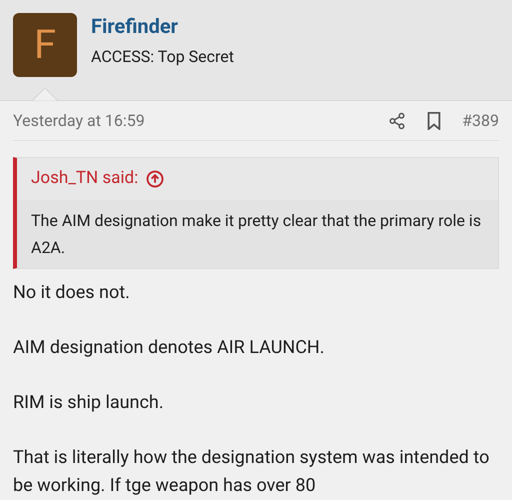 This screenshot has width=512, height=500. Describe the element at coordinates (45, 45) in the screenshot. I see `avatar: F` at that location.